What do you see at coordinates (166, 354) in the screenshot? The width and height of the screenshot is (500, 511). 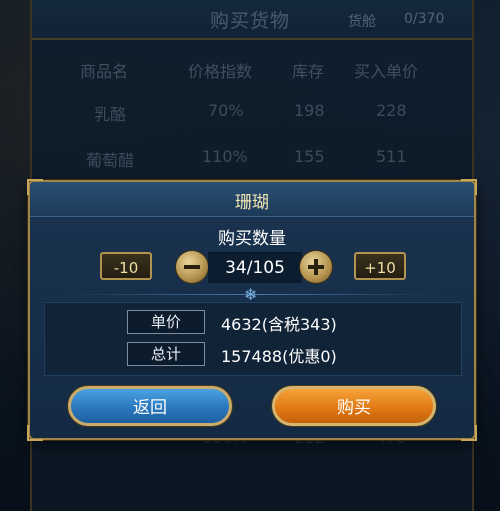 I see `total-tag: 总计` at bounding box center [166, 354].